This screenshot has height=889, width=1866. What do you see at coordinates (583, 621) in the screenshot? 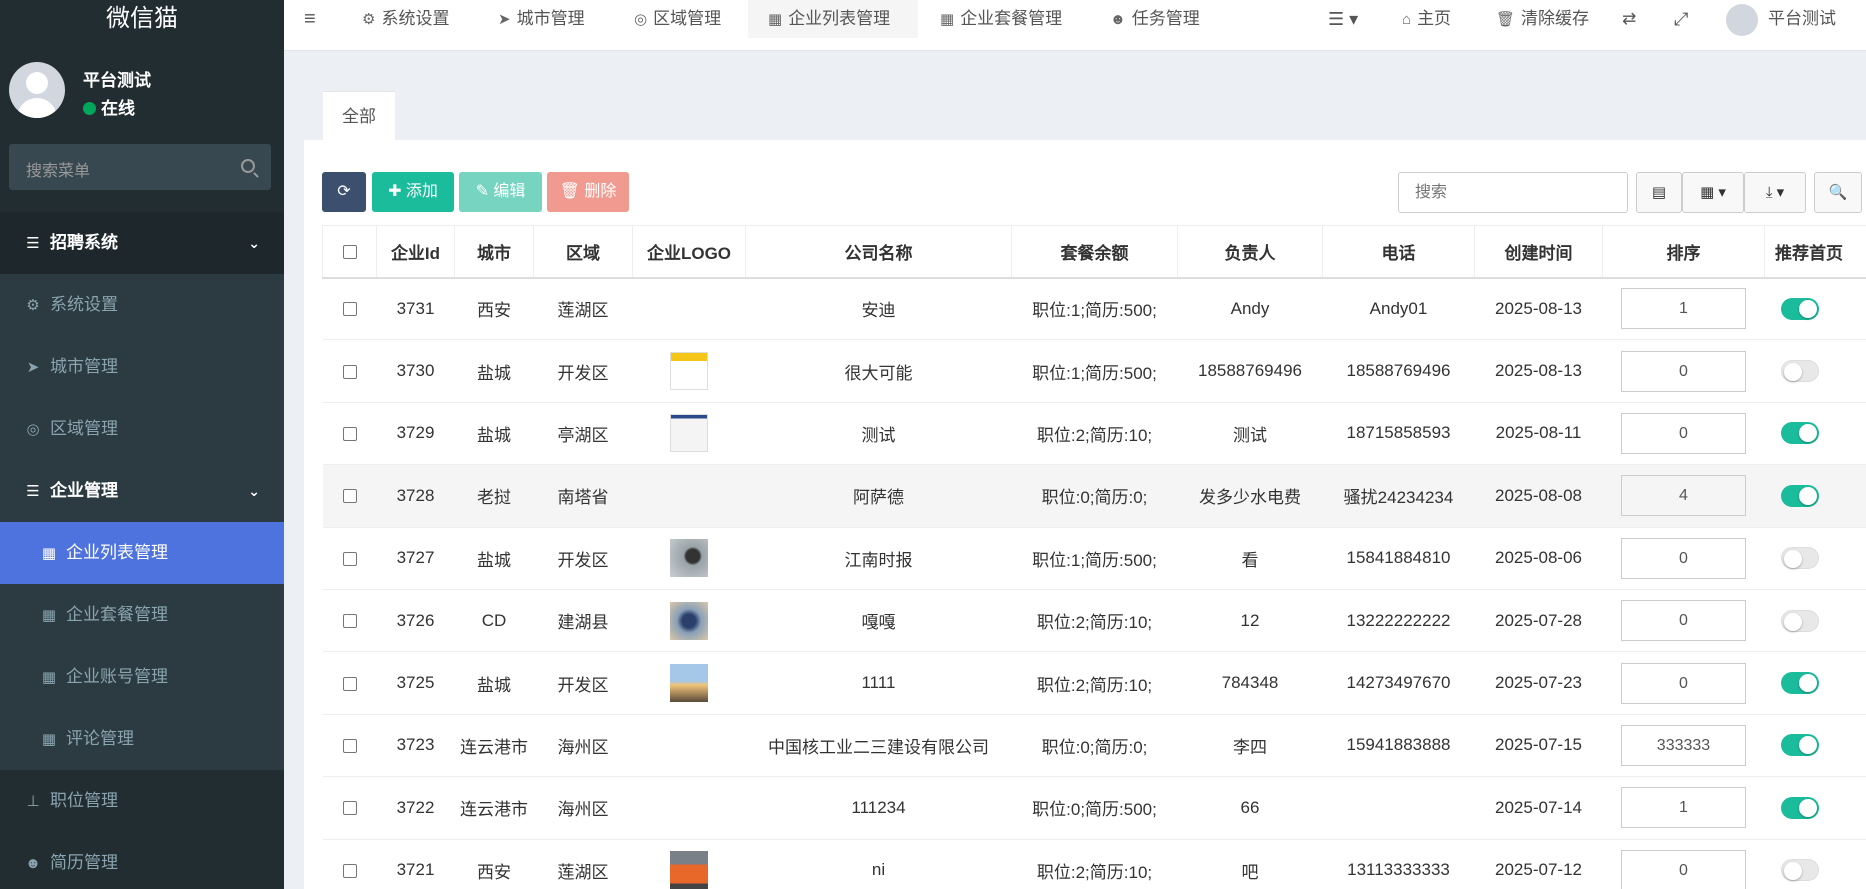
I see `cell-area: 建湖县` at bounding box center [583, 621].